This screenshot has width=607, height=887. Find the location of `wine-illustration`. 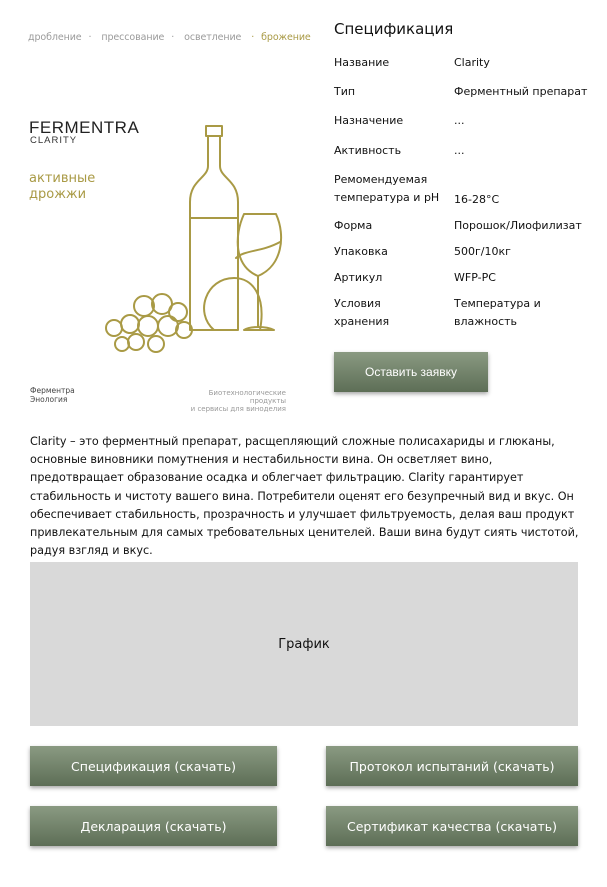

wine-illustration is located at coordinates (194, 239).